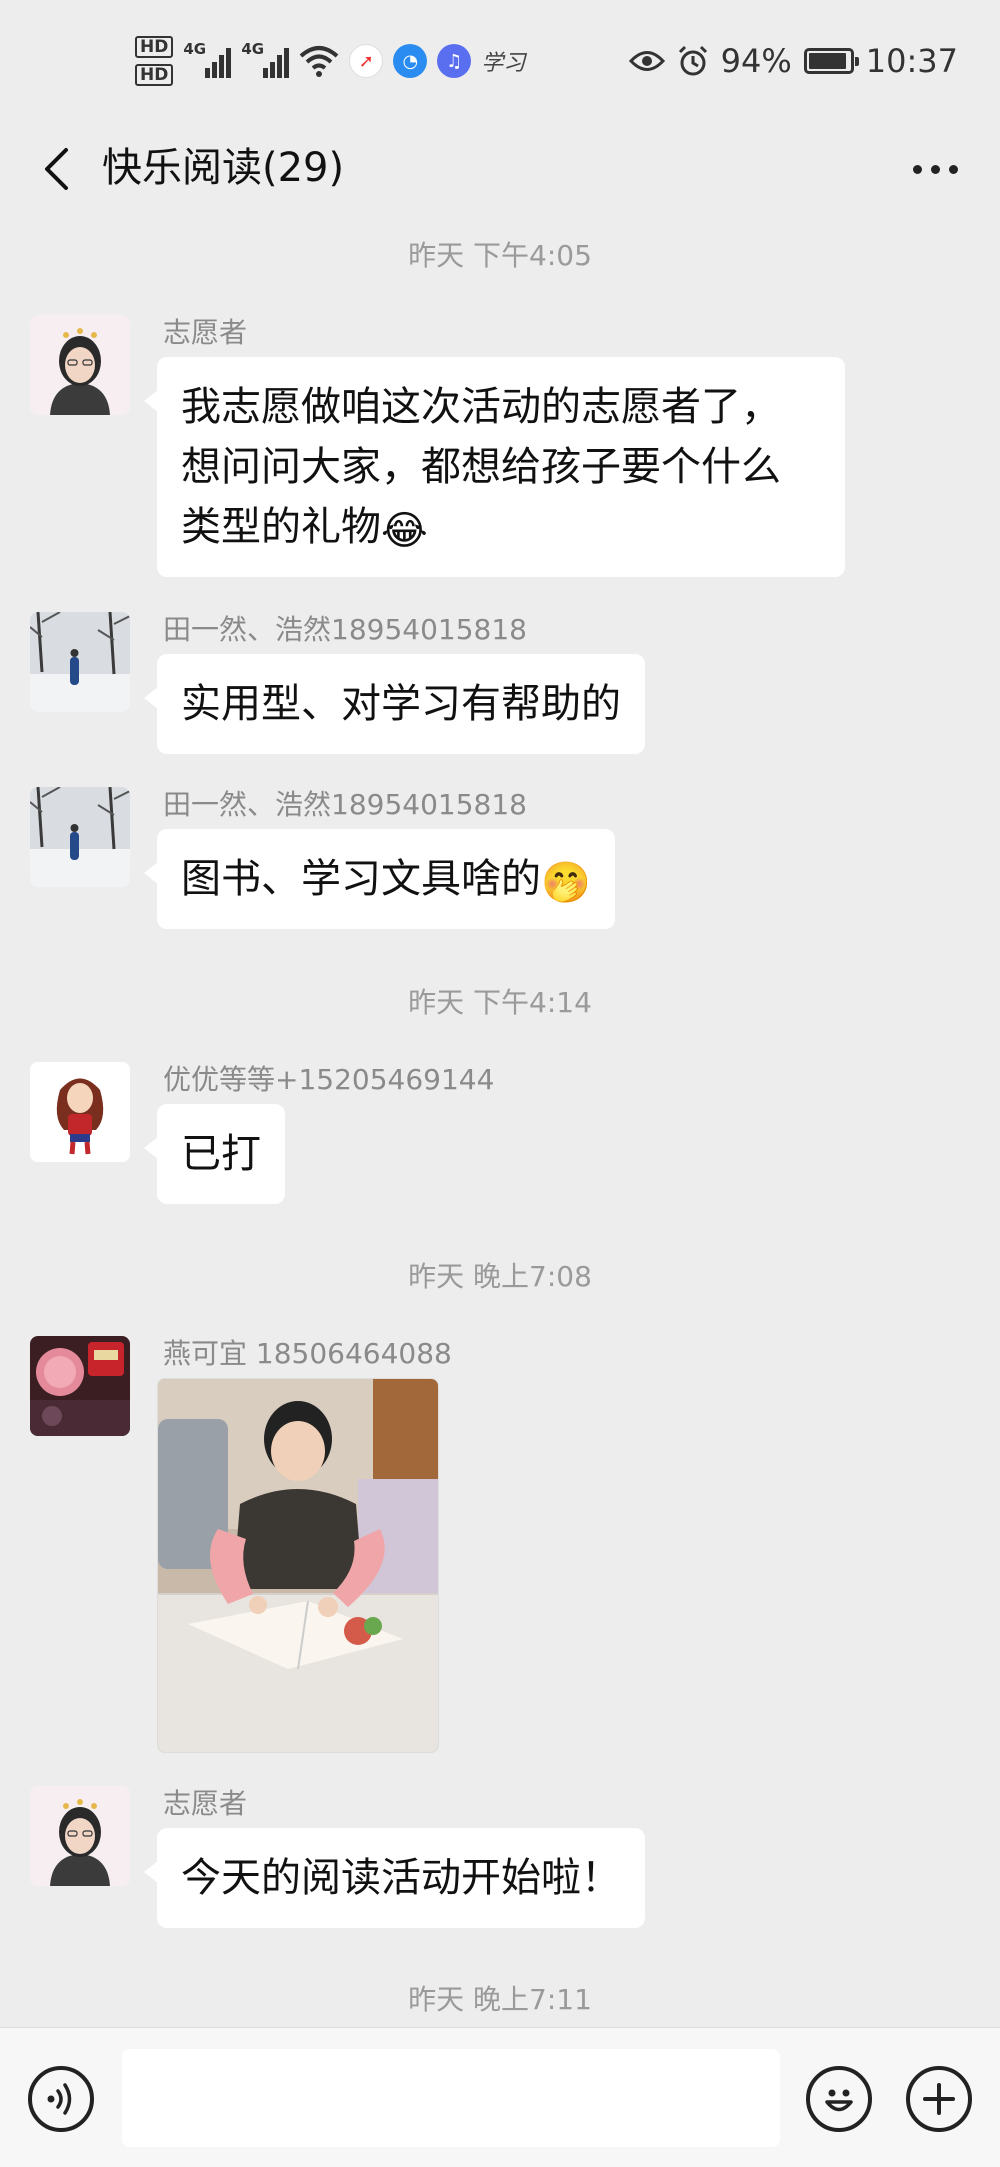  I want to click on message-bubble: 图书、学习文具啥的🤭, so click(379, 879).